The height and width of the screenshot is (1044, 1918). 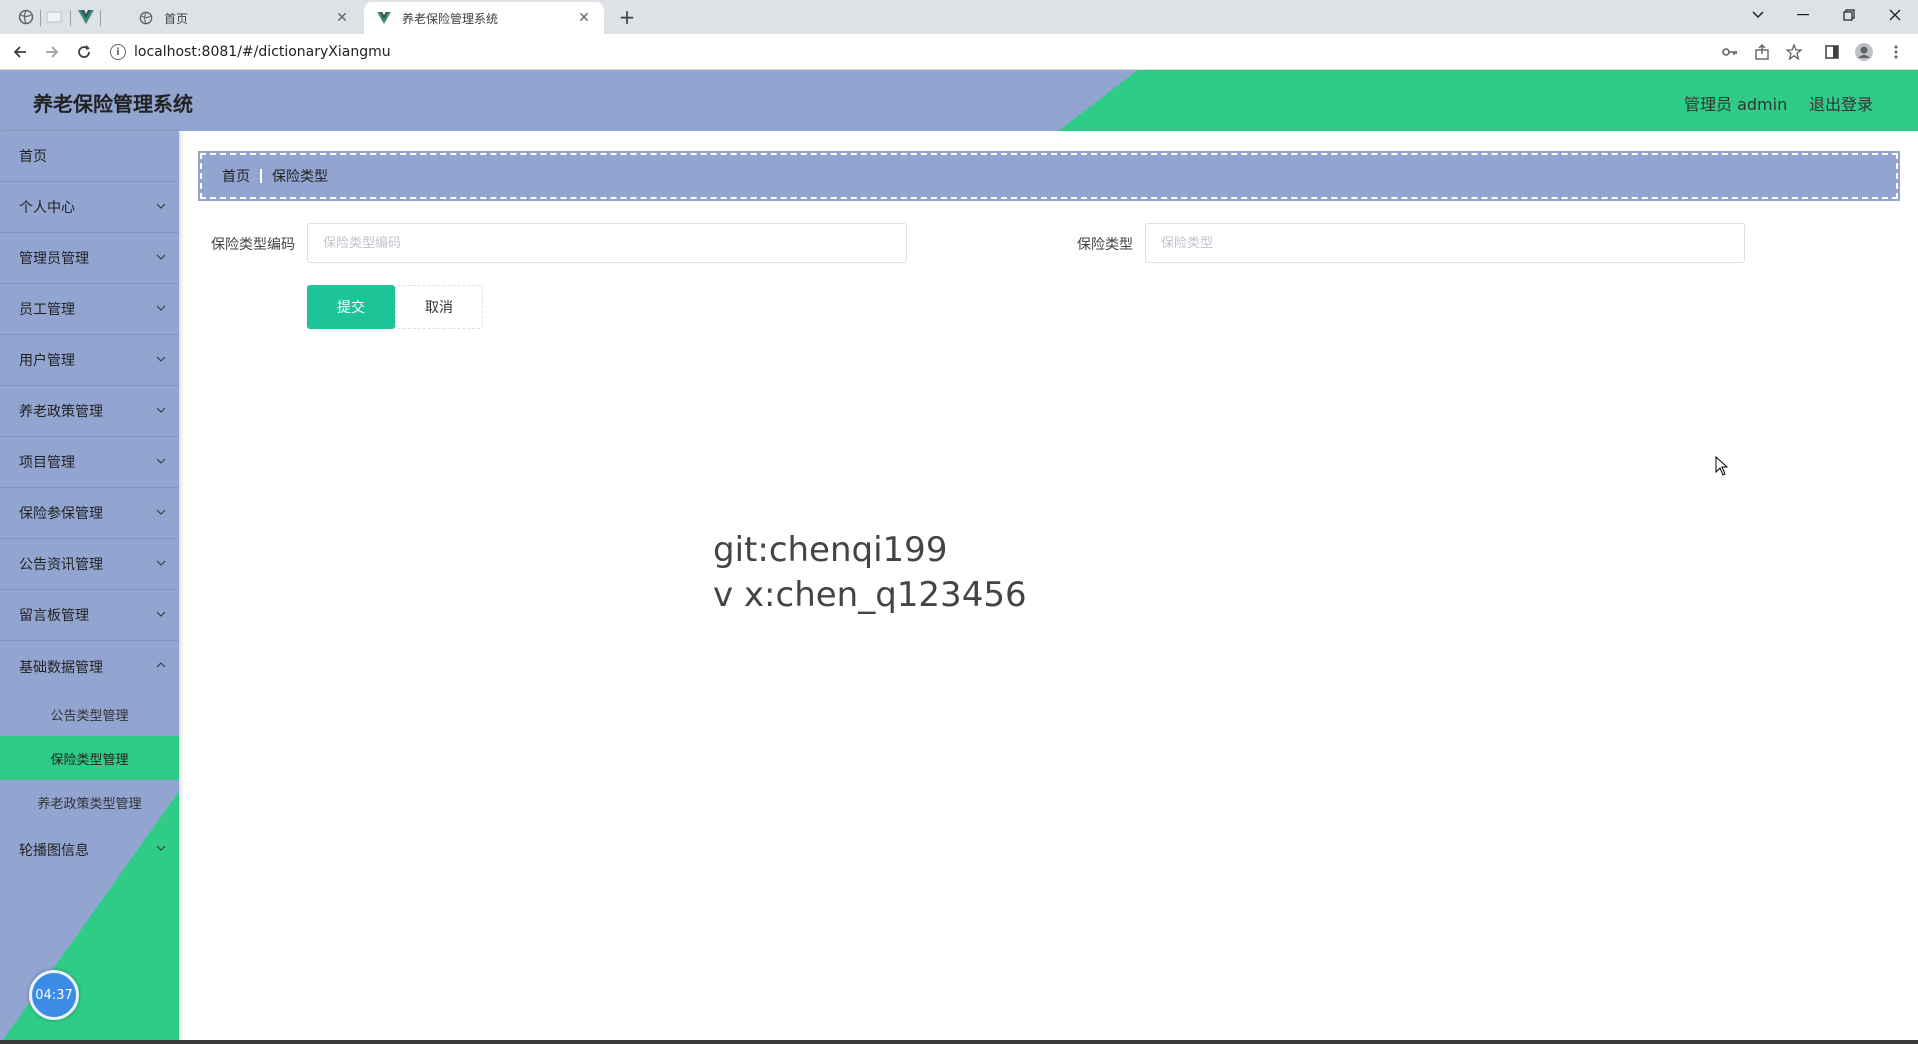 I want to click on submit-button: 提交, so click(x=351, y=307).